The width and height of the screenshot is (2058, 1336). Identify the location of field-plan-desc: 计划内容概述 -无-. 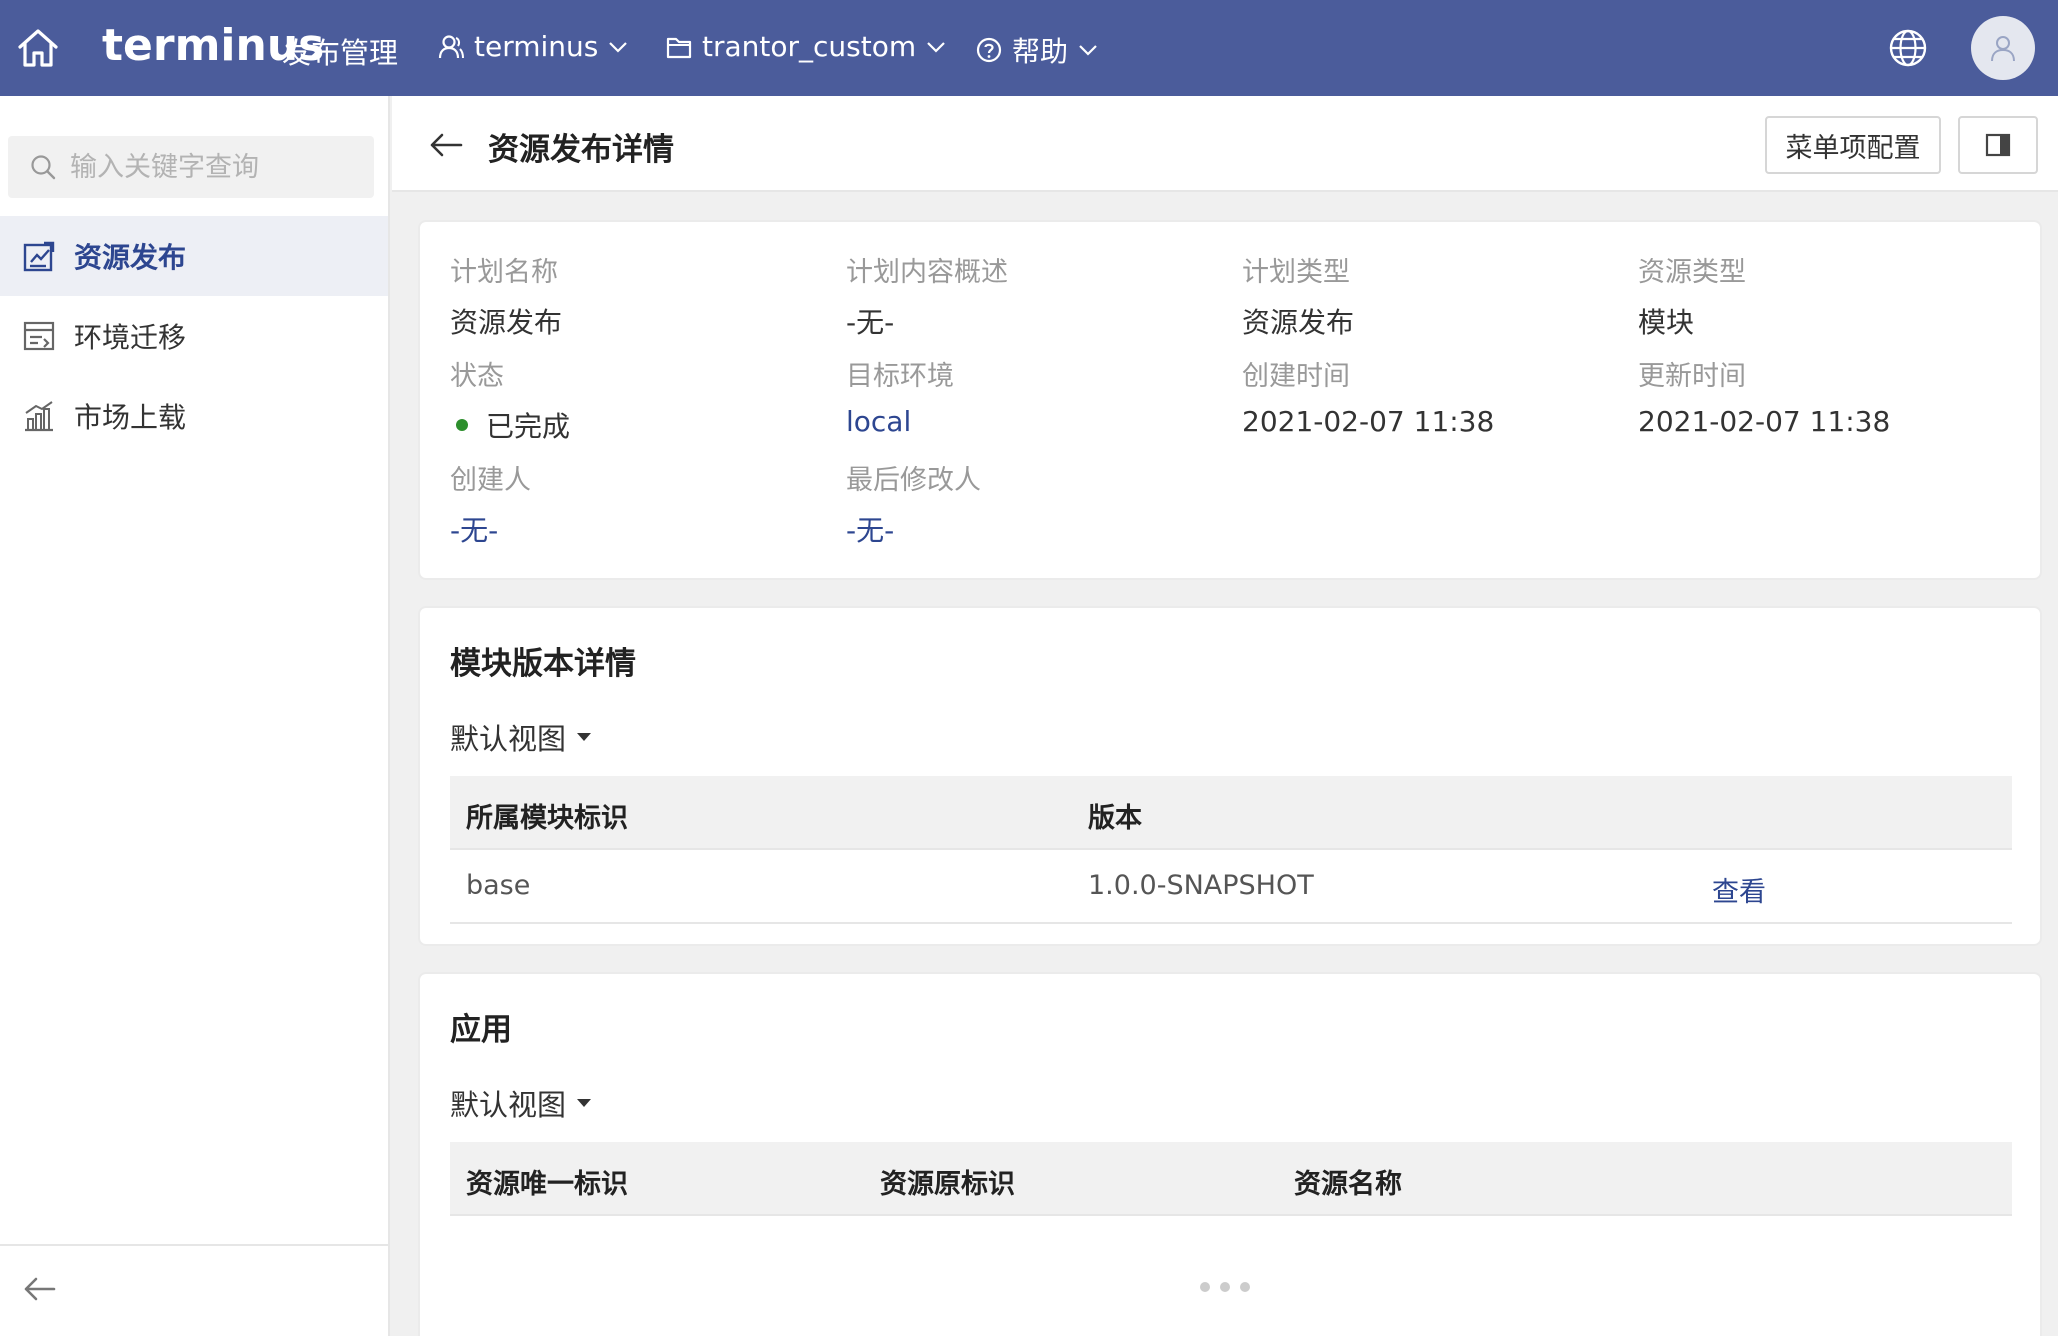
(927, 295).